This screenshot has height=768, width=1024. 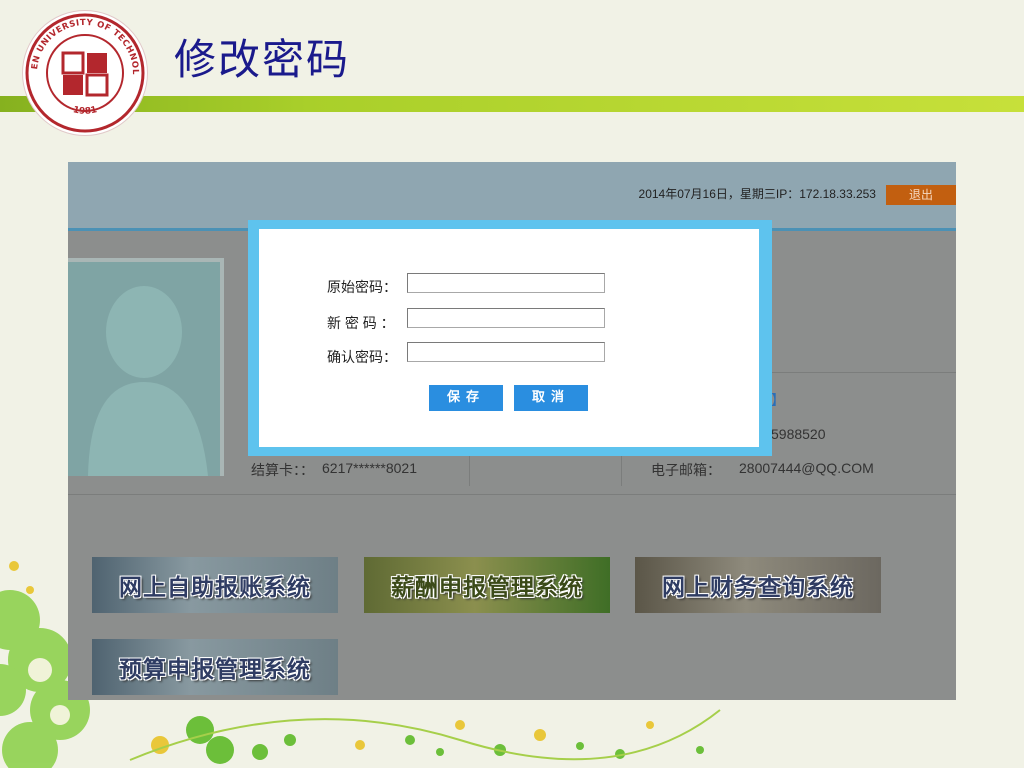 What do you see at coordinates (551, 398) in the screenshot?
I see `cancel-button: 取消` at bounding box center [551, 398].